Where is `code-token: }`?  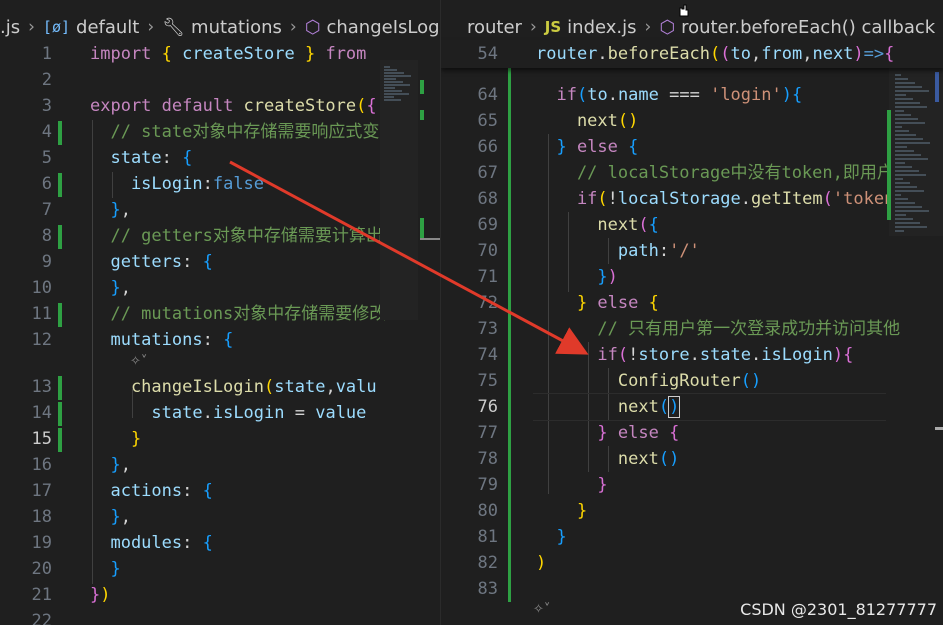
code-token: } is located at coordinates (572, 277).